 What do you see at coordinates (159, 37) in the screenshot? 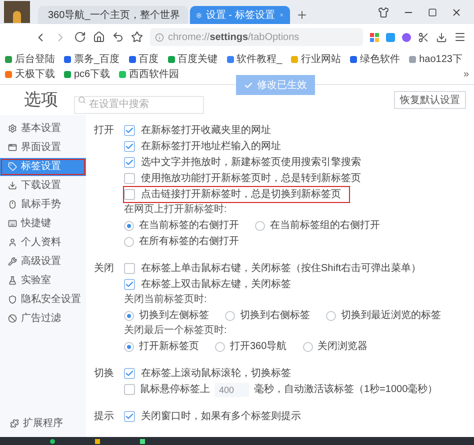
I see `info-icon` at bounding box center [159, 37].